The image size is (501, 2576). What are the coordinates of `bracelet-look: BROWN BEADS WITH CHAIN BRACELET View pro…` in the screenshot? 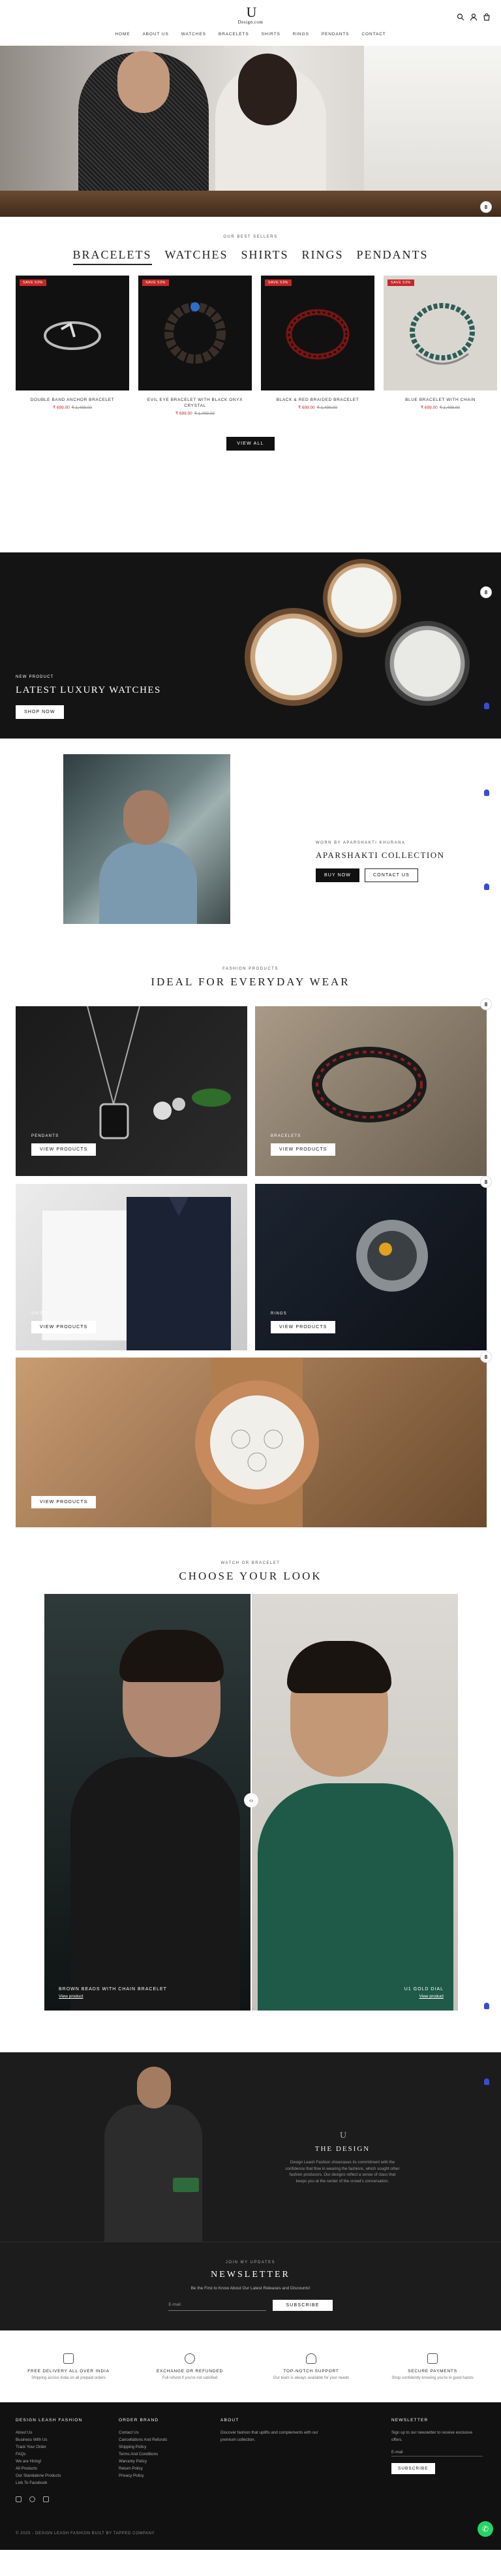 It's located at (147, 1803).